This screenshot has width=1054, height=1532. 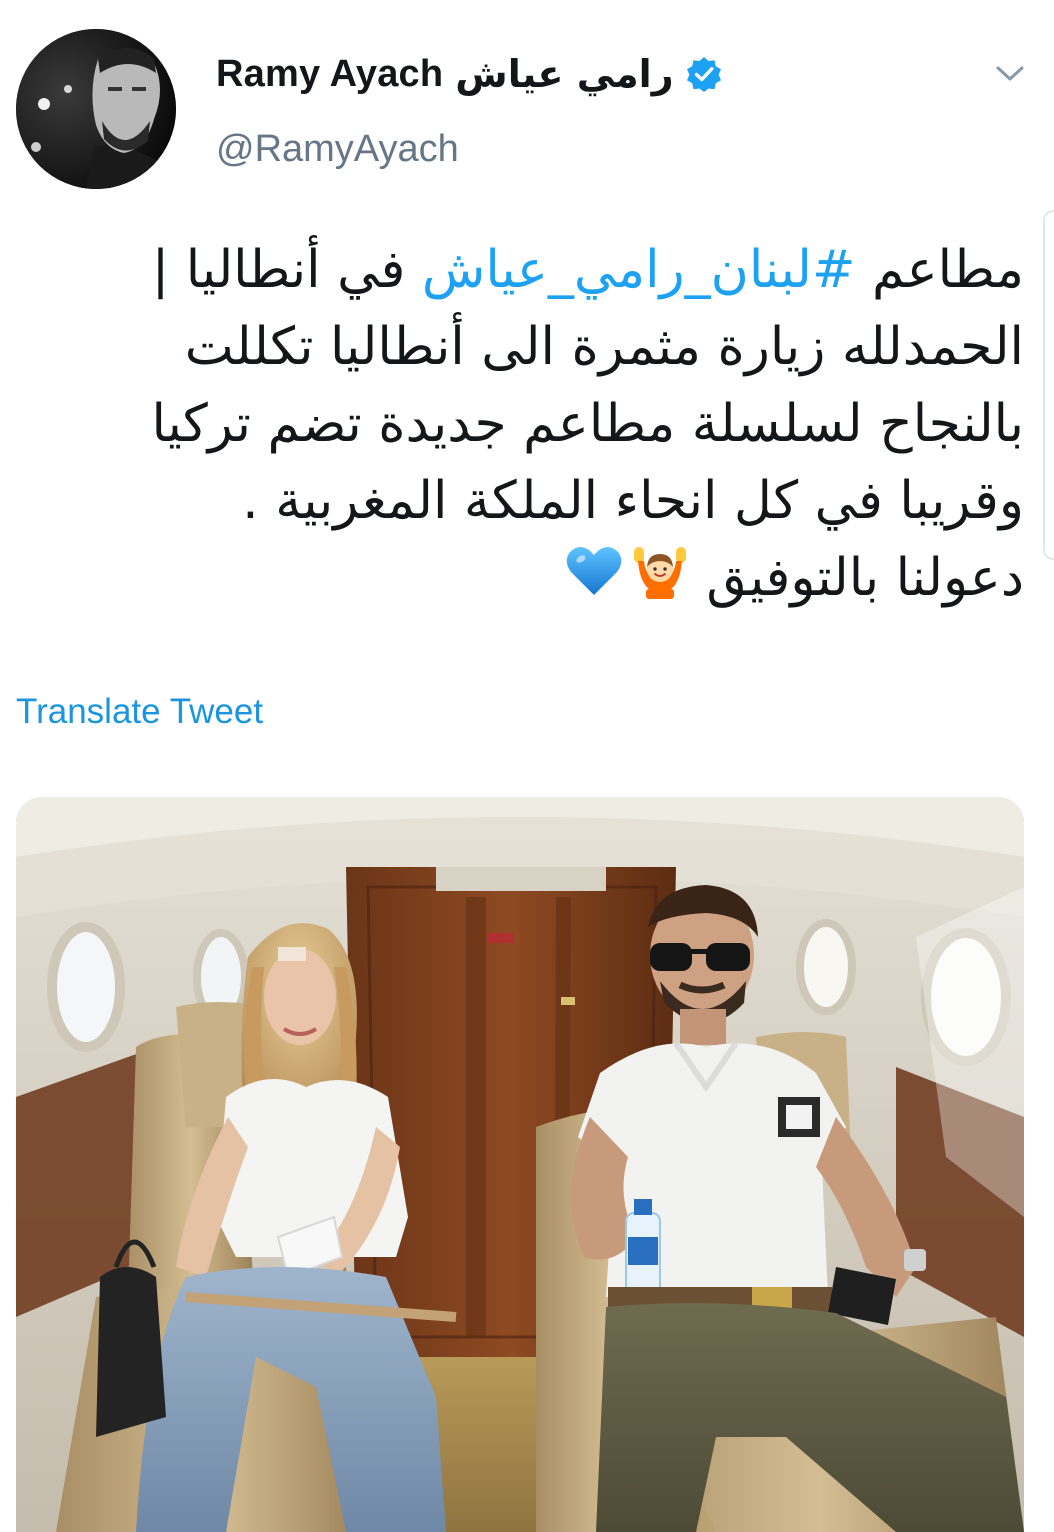 What do you see at coordinates (633, 501) in the screenshot?
I see `tweet-line-4: وقريبا في كل انحاء الملكة المغربية .` at bounding box center [633, 501].